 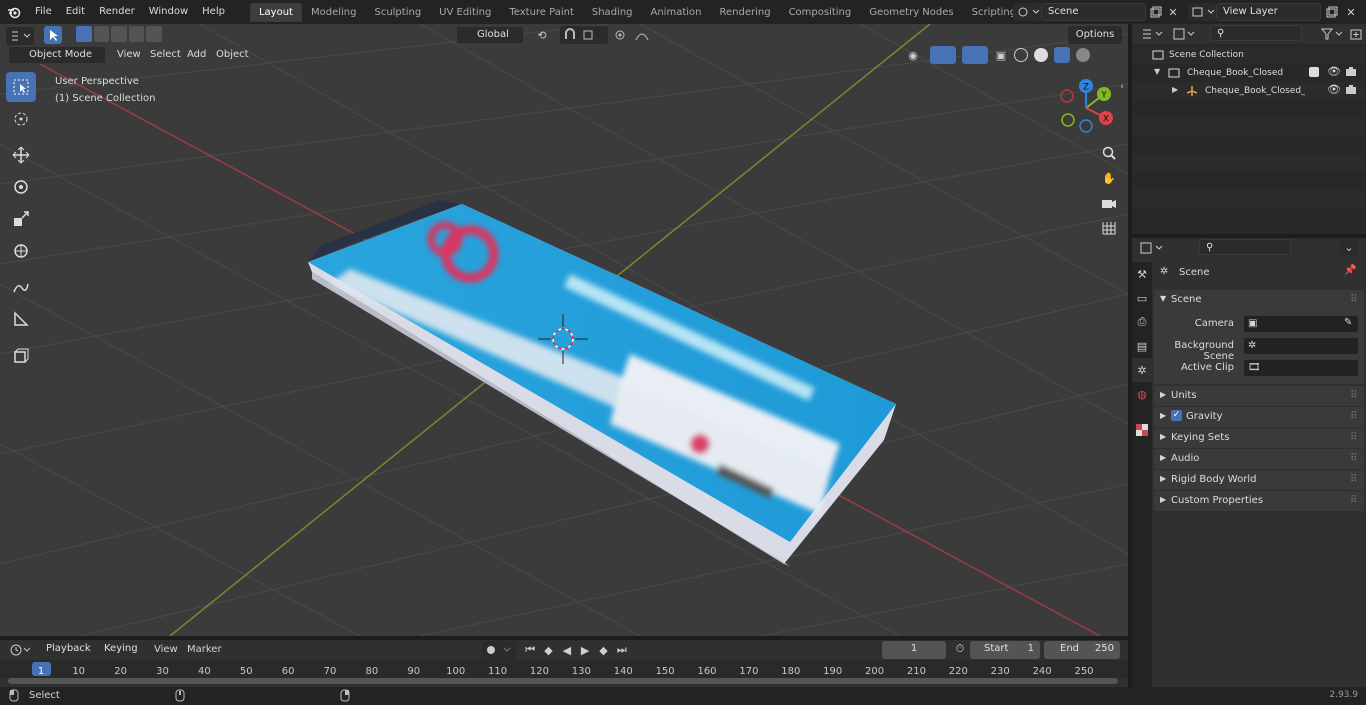 What do you see at coordinates (1122, 87) in the screenshot?
I see `sidebar-toggle-icon: ‹` at bounding box center [1122, 87].